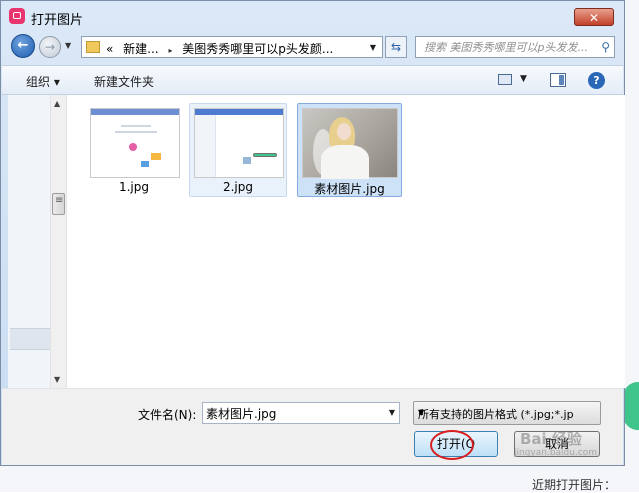 The width and height of the screenshot is (639, 493). Describe the element at coordinates (504, 47) in the screenshot. I see `search-input` at that location.